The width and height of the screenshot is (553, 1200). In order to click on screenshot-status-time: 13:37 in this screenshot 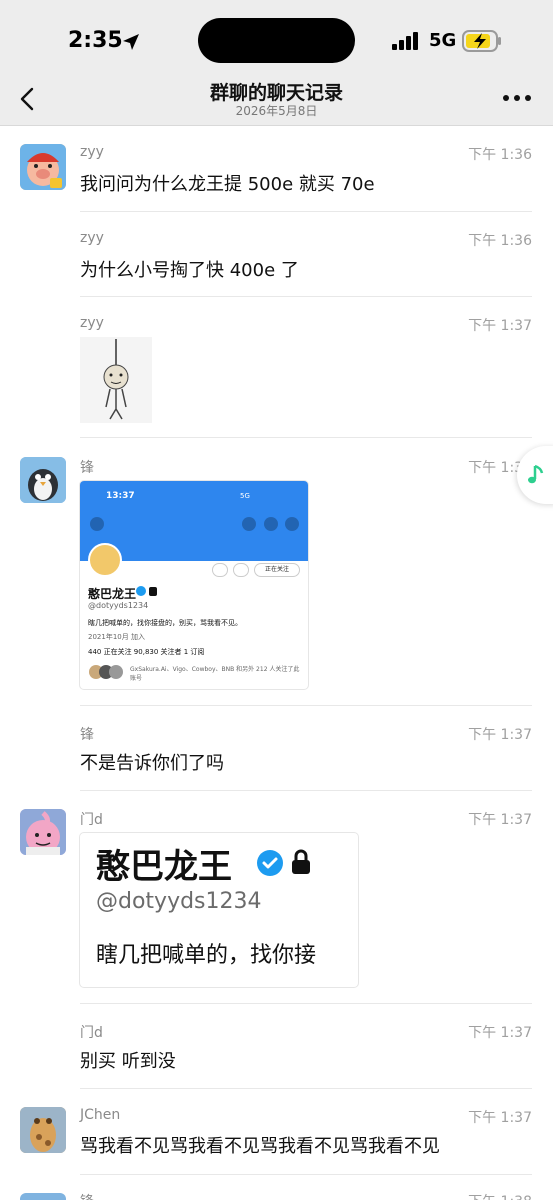, I will do `click(120, 496)`.